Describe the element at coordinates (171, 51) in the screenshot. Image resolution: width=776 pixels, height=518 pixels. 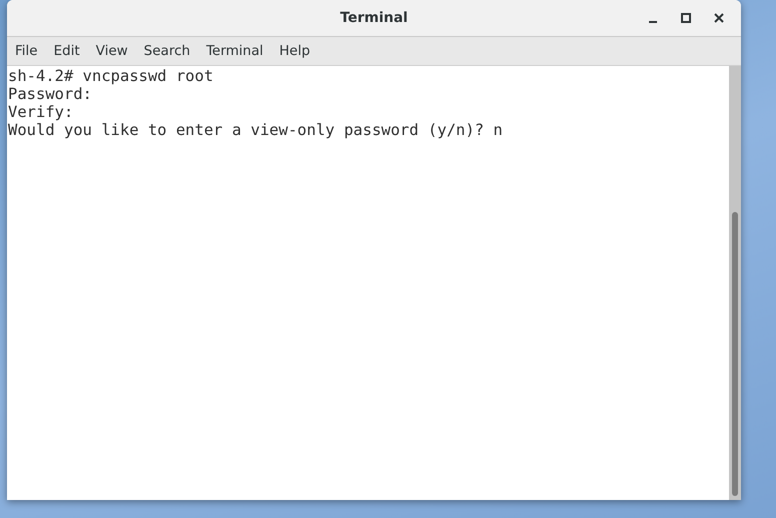
I see `menu-item: Search` at that location.